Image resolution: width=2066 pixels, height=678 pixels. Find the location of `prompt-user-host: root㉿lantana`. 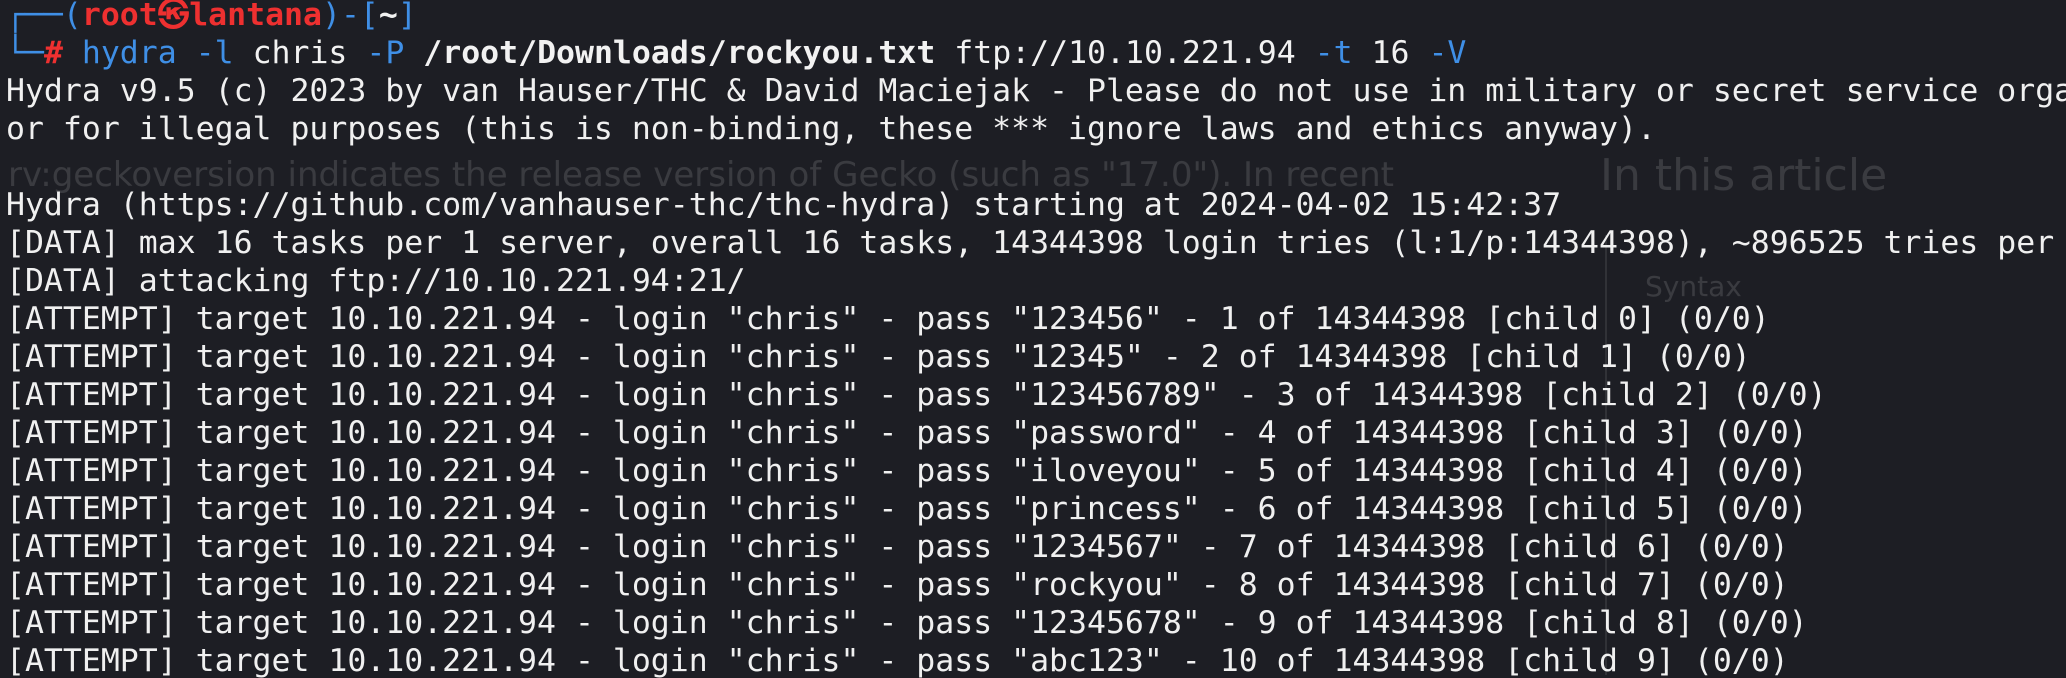

prompt-user-host: root㉿lantana is located at coordinates (201, 16).